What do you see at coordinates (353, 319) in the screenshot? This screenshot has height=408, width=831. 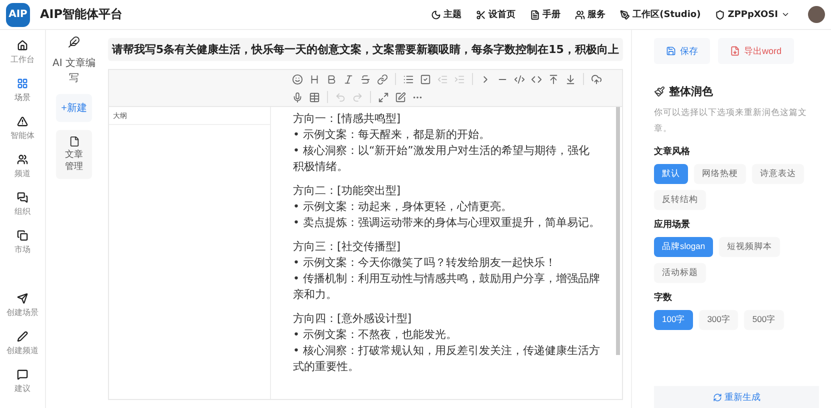 I see `section-heading: 方向四：[意外感设计型]` at bounding box center [353, 319].